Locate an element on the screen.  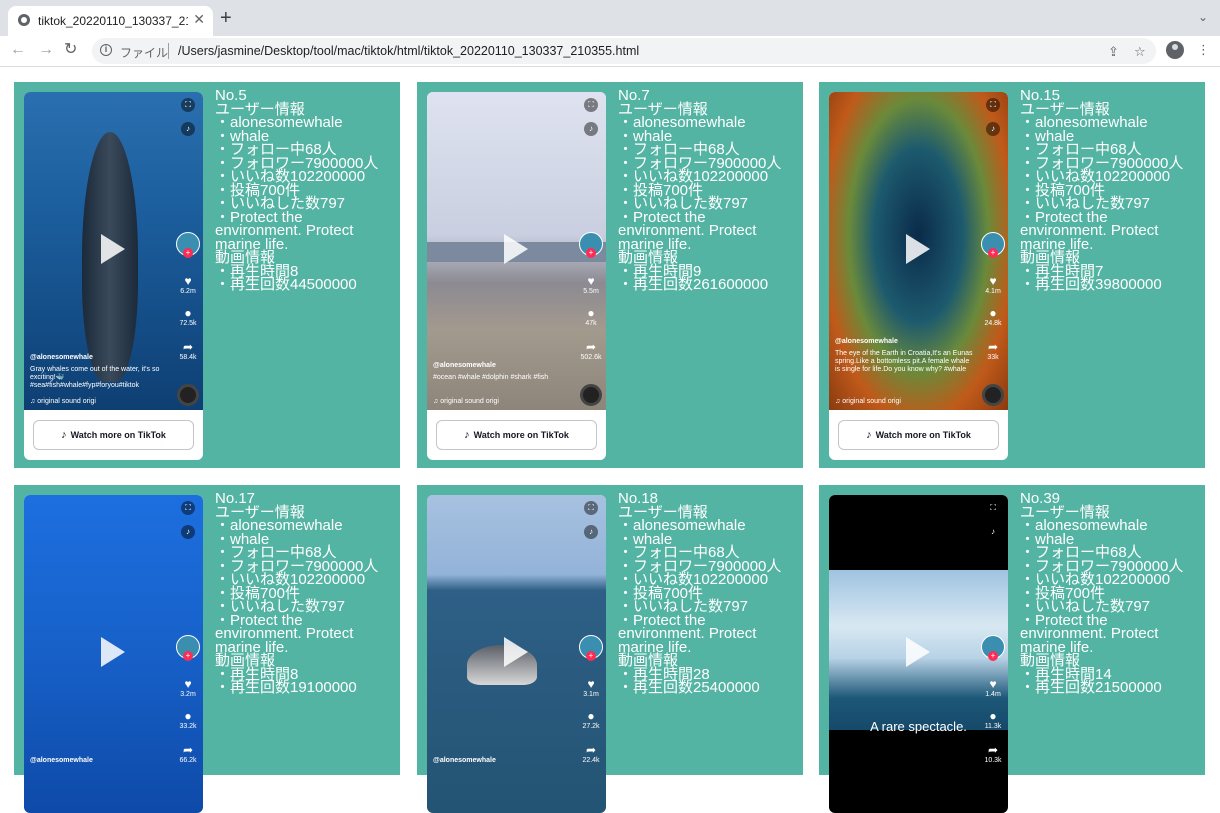
info-icon: i is located at coordinates (106, 50).